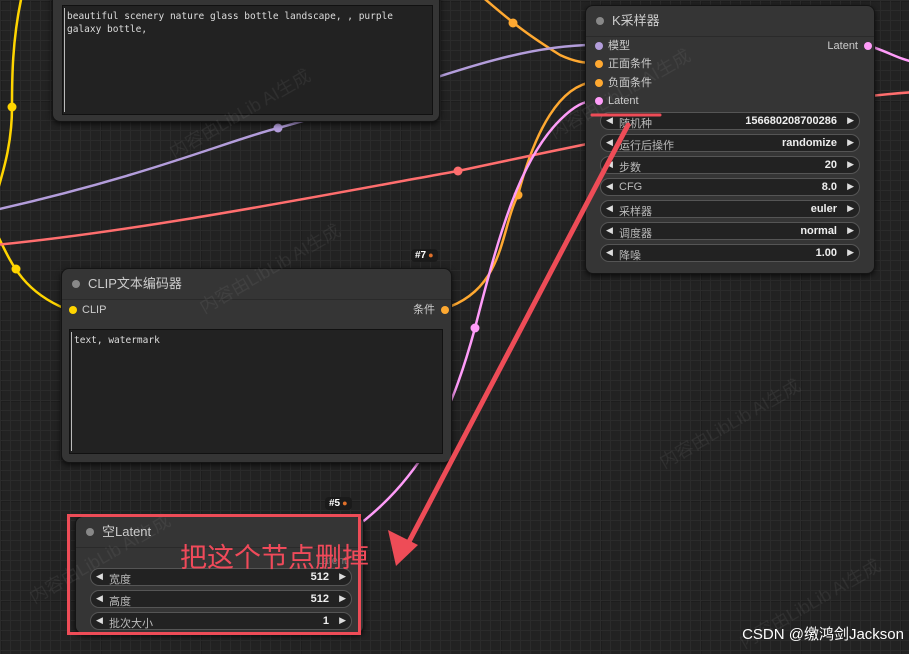 The height and width of the screenshot is (654, 909). I want to click on widget-label: 采样器, so click(635, 212).